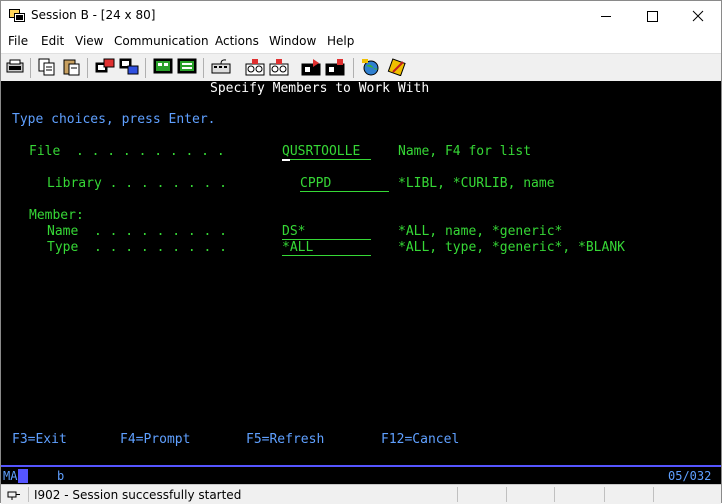 The width and height of the screenshot is (722, 504). What do you see at coordinates (335, 67) in the screenshot?
I see `run-macro-icon` at bounding box center [335, 67].